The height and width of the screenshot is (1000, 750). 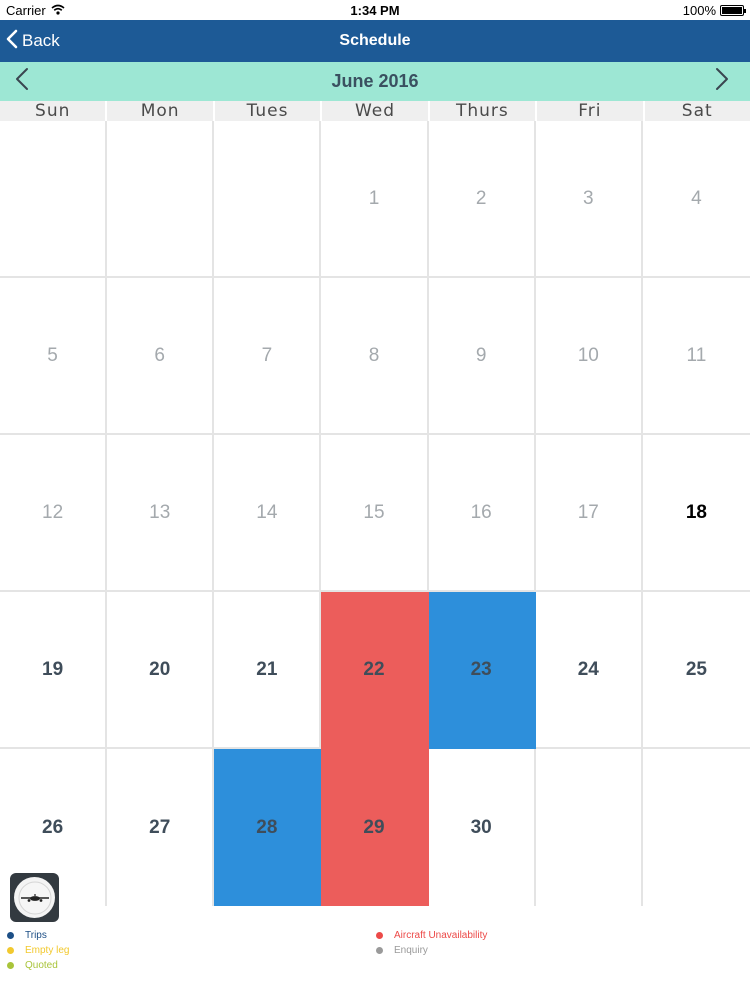 I want to click on weekday-thu: Thurs, so click(x=484, y=111).